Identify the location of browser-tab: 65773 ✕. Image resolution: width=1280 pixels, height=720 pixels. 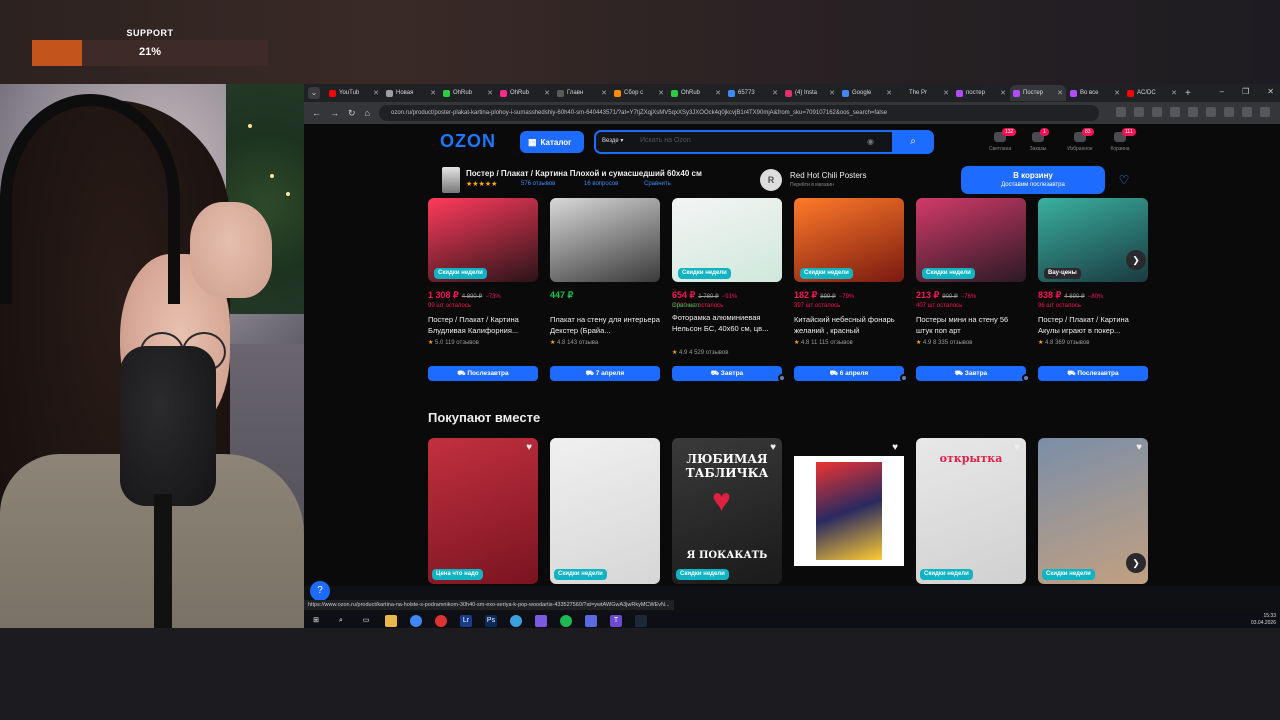
(753, 93).